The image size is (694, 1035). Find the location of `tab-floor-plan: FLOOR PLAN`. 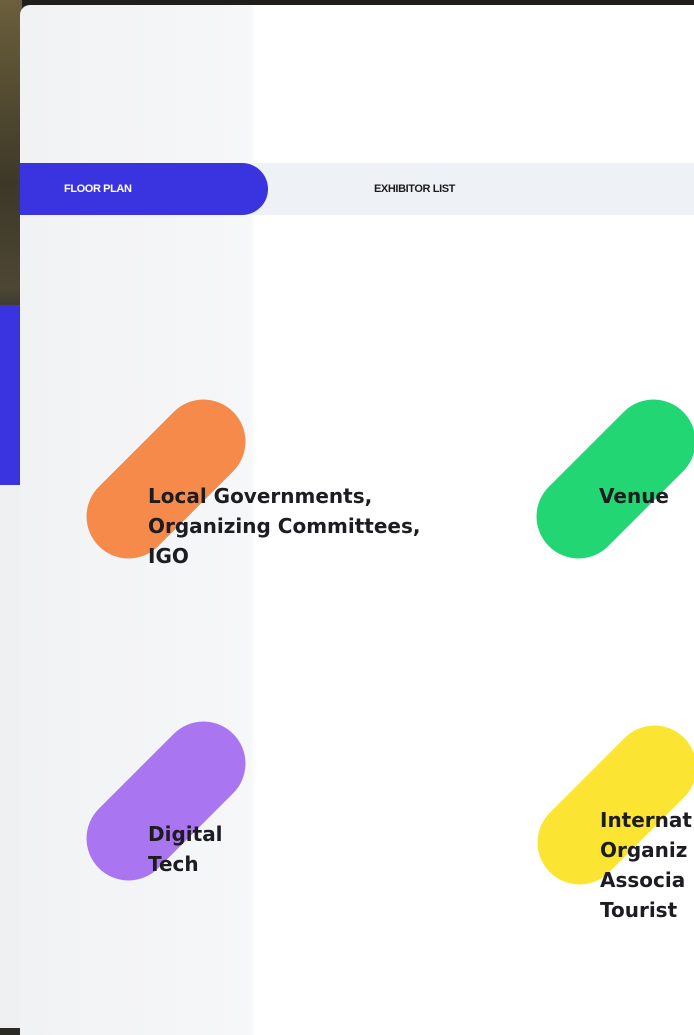

tab-floor-plan: FLOOR PLAN is located at coordinates (144, 189).